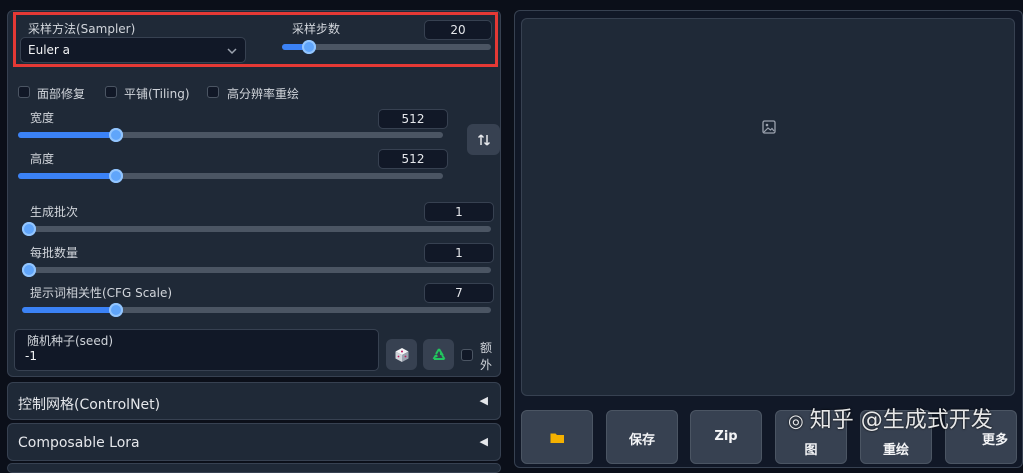 The height and width of the screenshot is (473, 1023). What do you see at coordinates (115, 176) in the screenshot?
I see `height-slider-thumb` at bounding box center [115, 176].